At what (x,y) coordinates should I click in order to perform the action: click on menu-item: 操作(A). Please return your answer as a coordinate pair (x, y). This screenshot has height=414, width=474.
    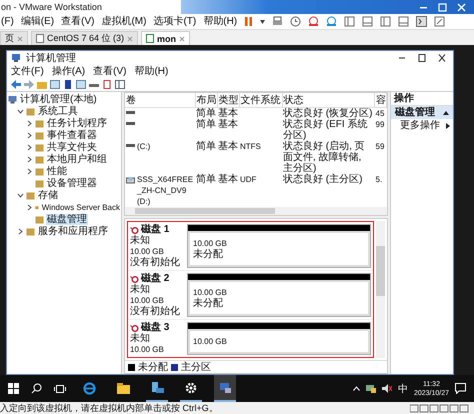
    Looking at the image, I should click on (69, 71).